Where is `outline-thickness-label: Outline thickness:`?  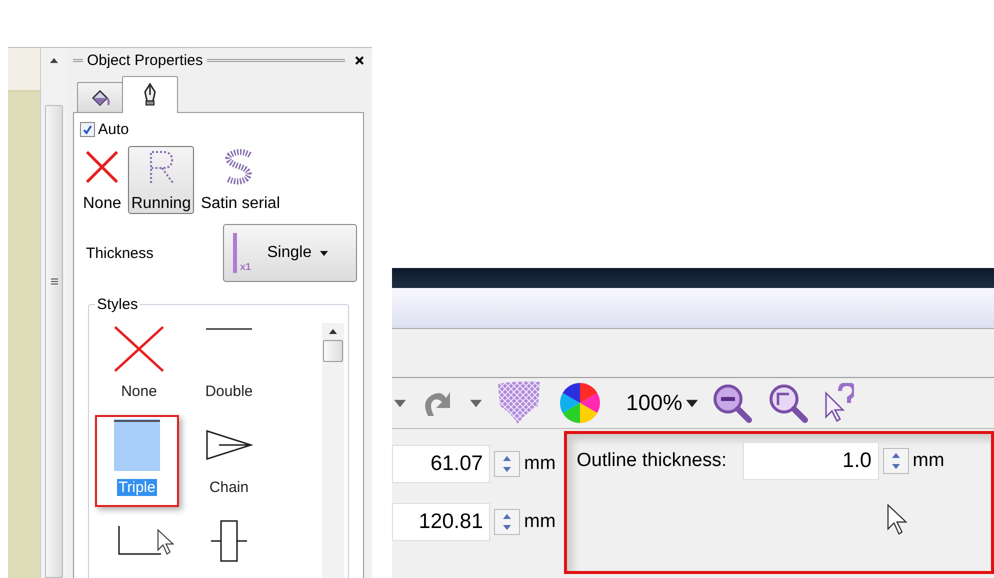 outline-thickness-label: Outline thickness: is located at coordinates (651, 461).